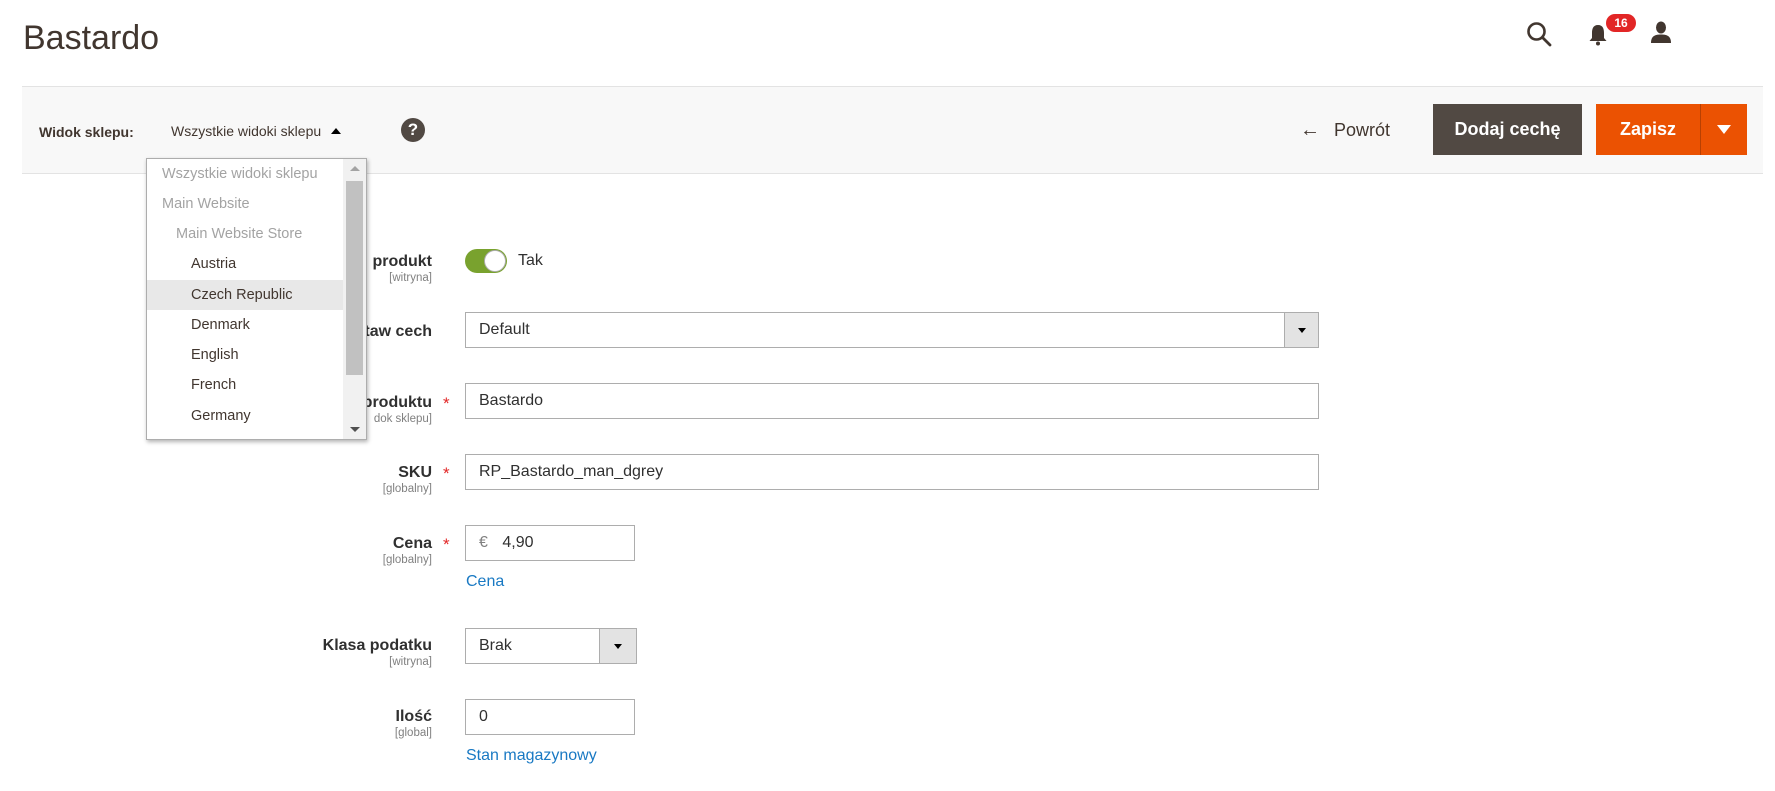 The width and height of the screenshot is (1775, 791). Describe the element at coordinates (485, 582) in the screenshot. I see `advanced-pricing-link: Cena` at that location.